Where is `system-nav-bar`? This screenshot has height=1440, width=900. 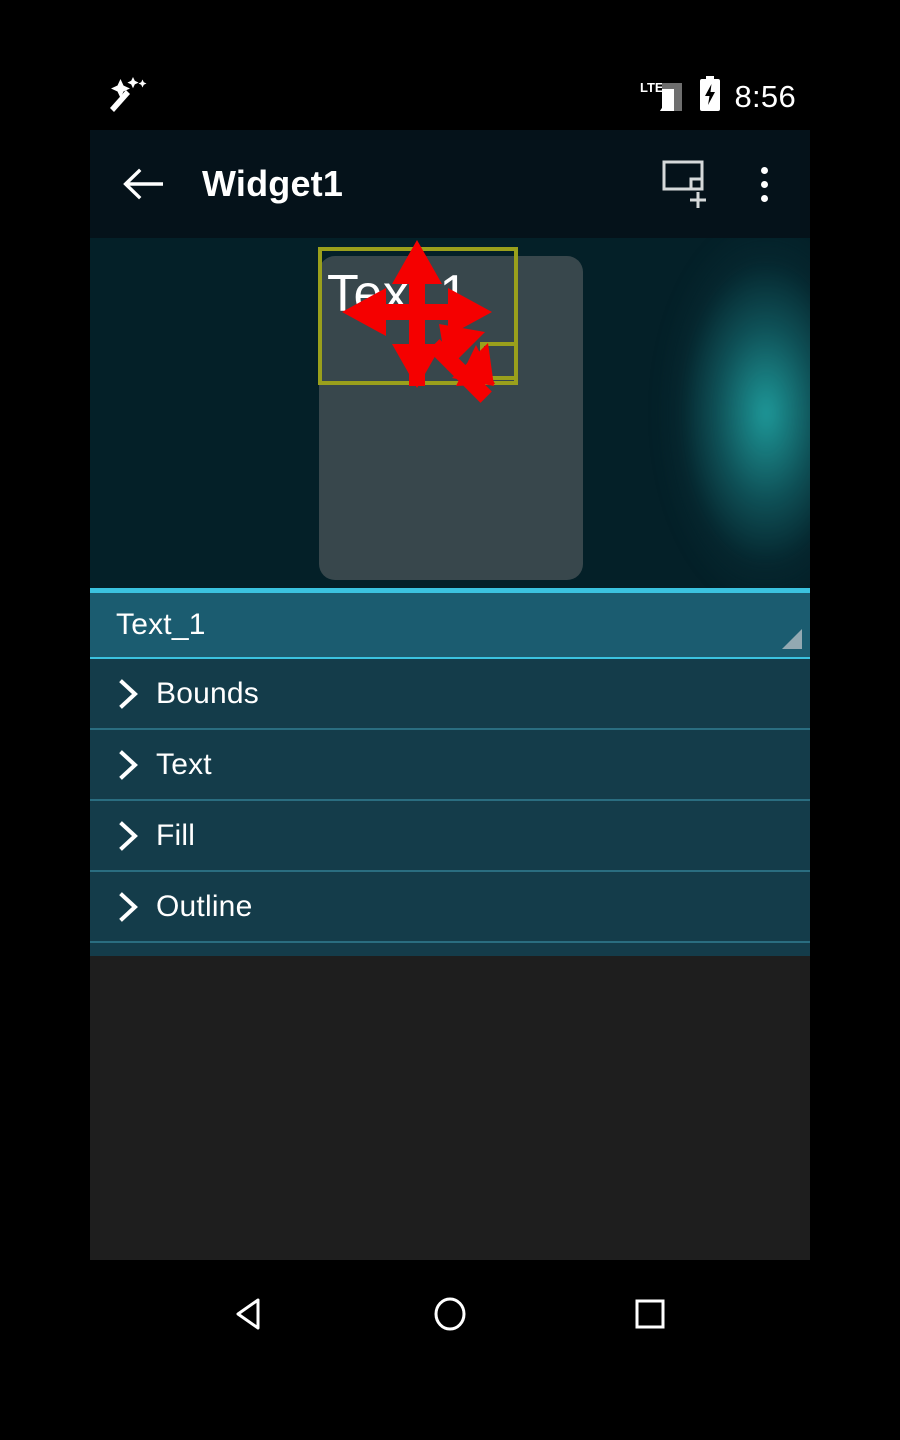 system-nav-bar is located at coordinates (450, 1314).